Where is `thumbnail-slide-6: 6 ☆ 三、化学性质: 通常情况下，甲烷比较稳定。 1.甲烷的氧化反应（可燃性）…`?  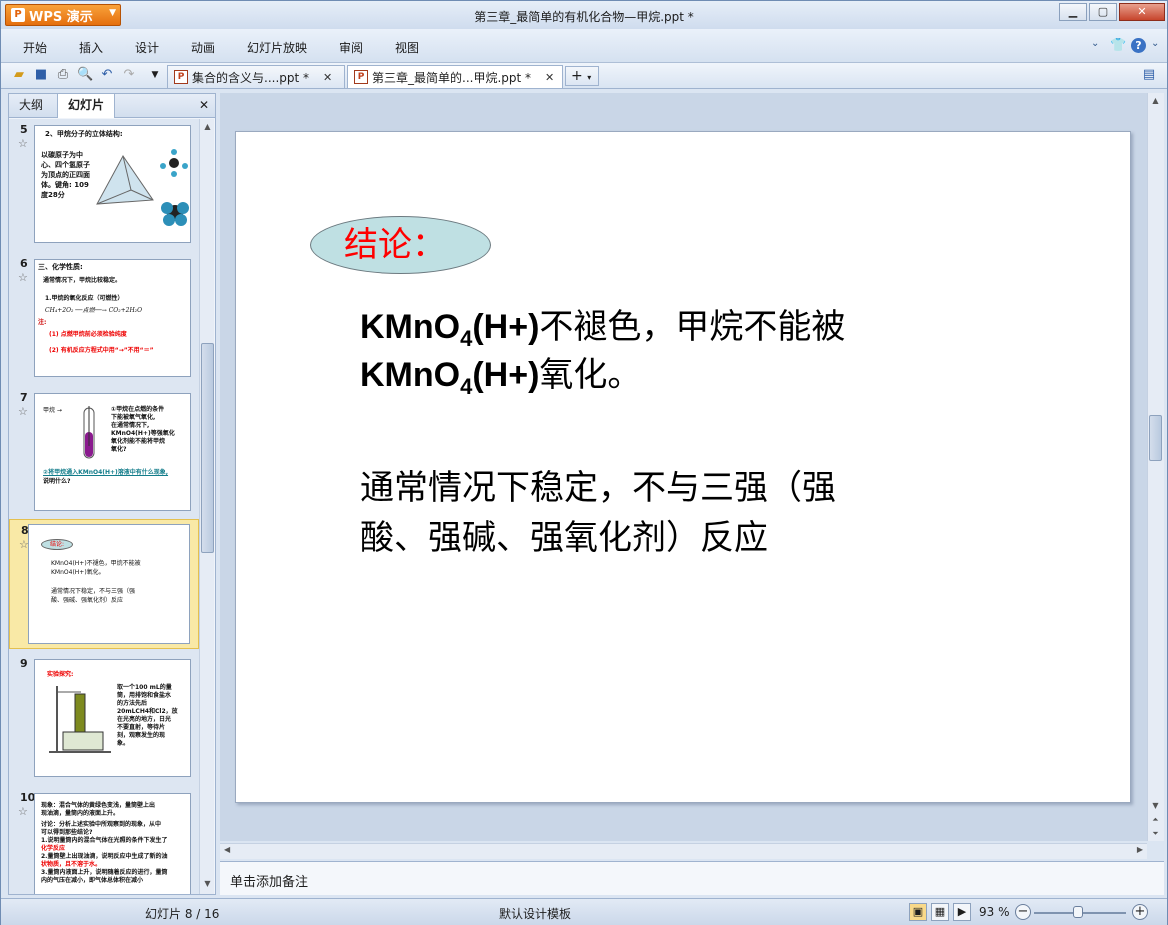 thumbnail-slide-6: 6 ☆ 三、化学性质: 通常情况下，甲烷比较稳定。 1.甲烷的氧化反应（可燃性）… is located at coordinates (104, 317).